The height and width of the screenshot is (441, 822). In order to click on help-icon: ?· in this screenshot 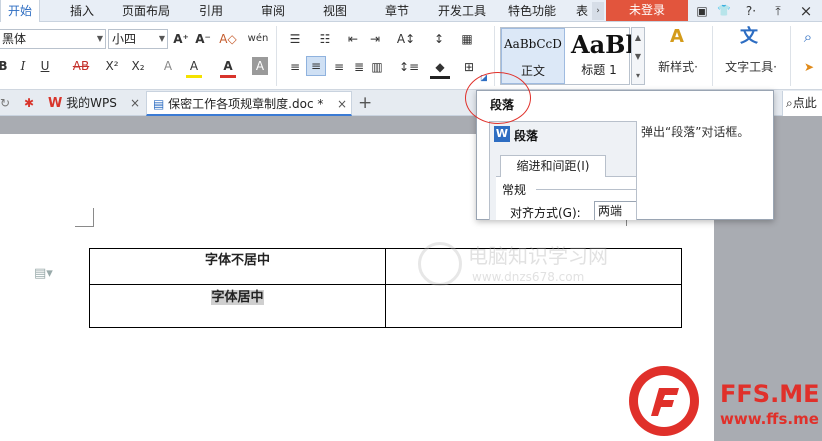, I will do `click(751, 11)`.